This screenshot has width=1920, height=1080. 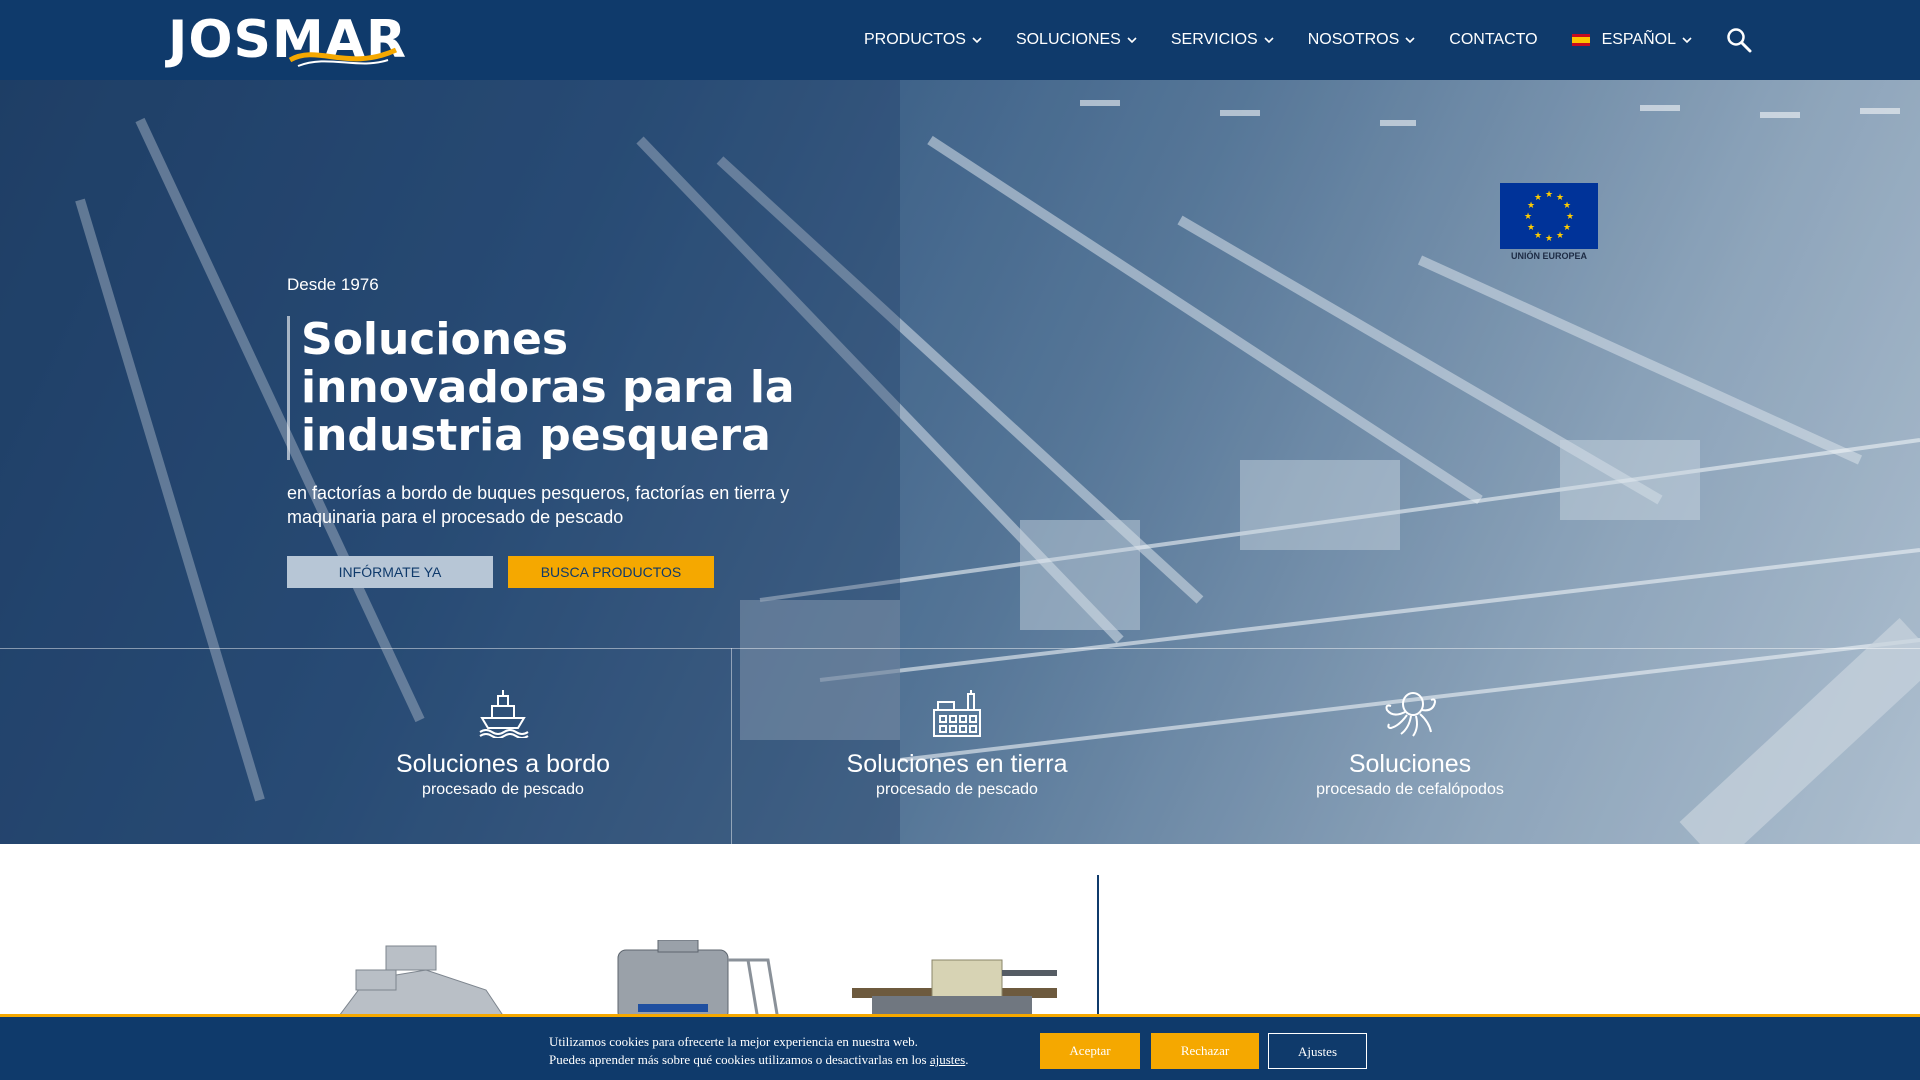 I want to click on search-icon, so click(x=1739, y=40).